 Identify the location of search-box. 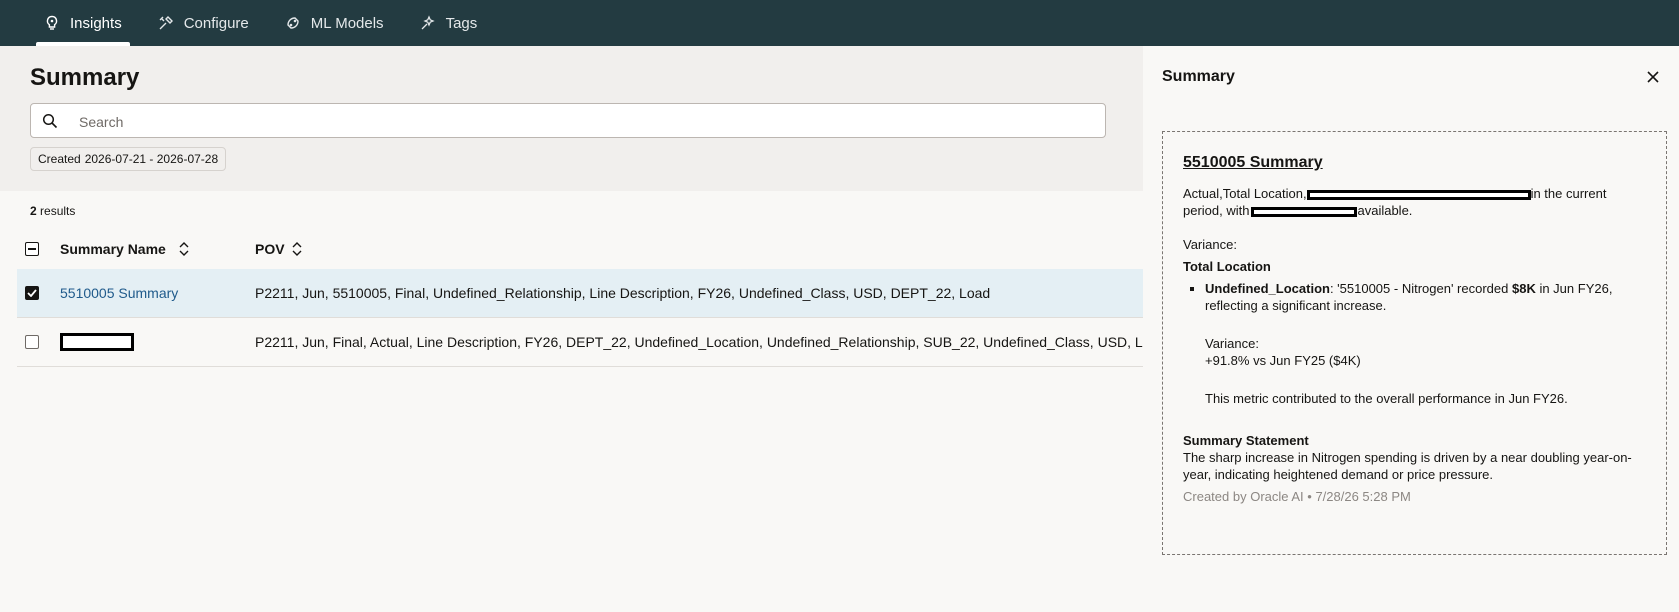
(568, 121).